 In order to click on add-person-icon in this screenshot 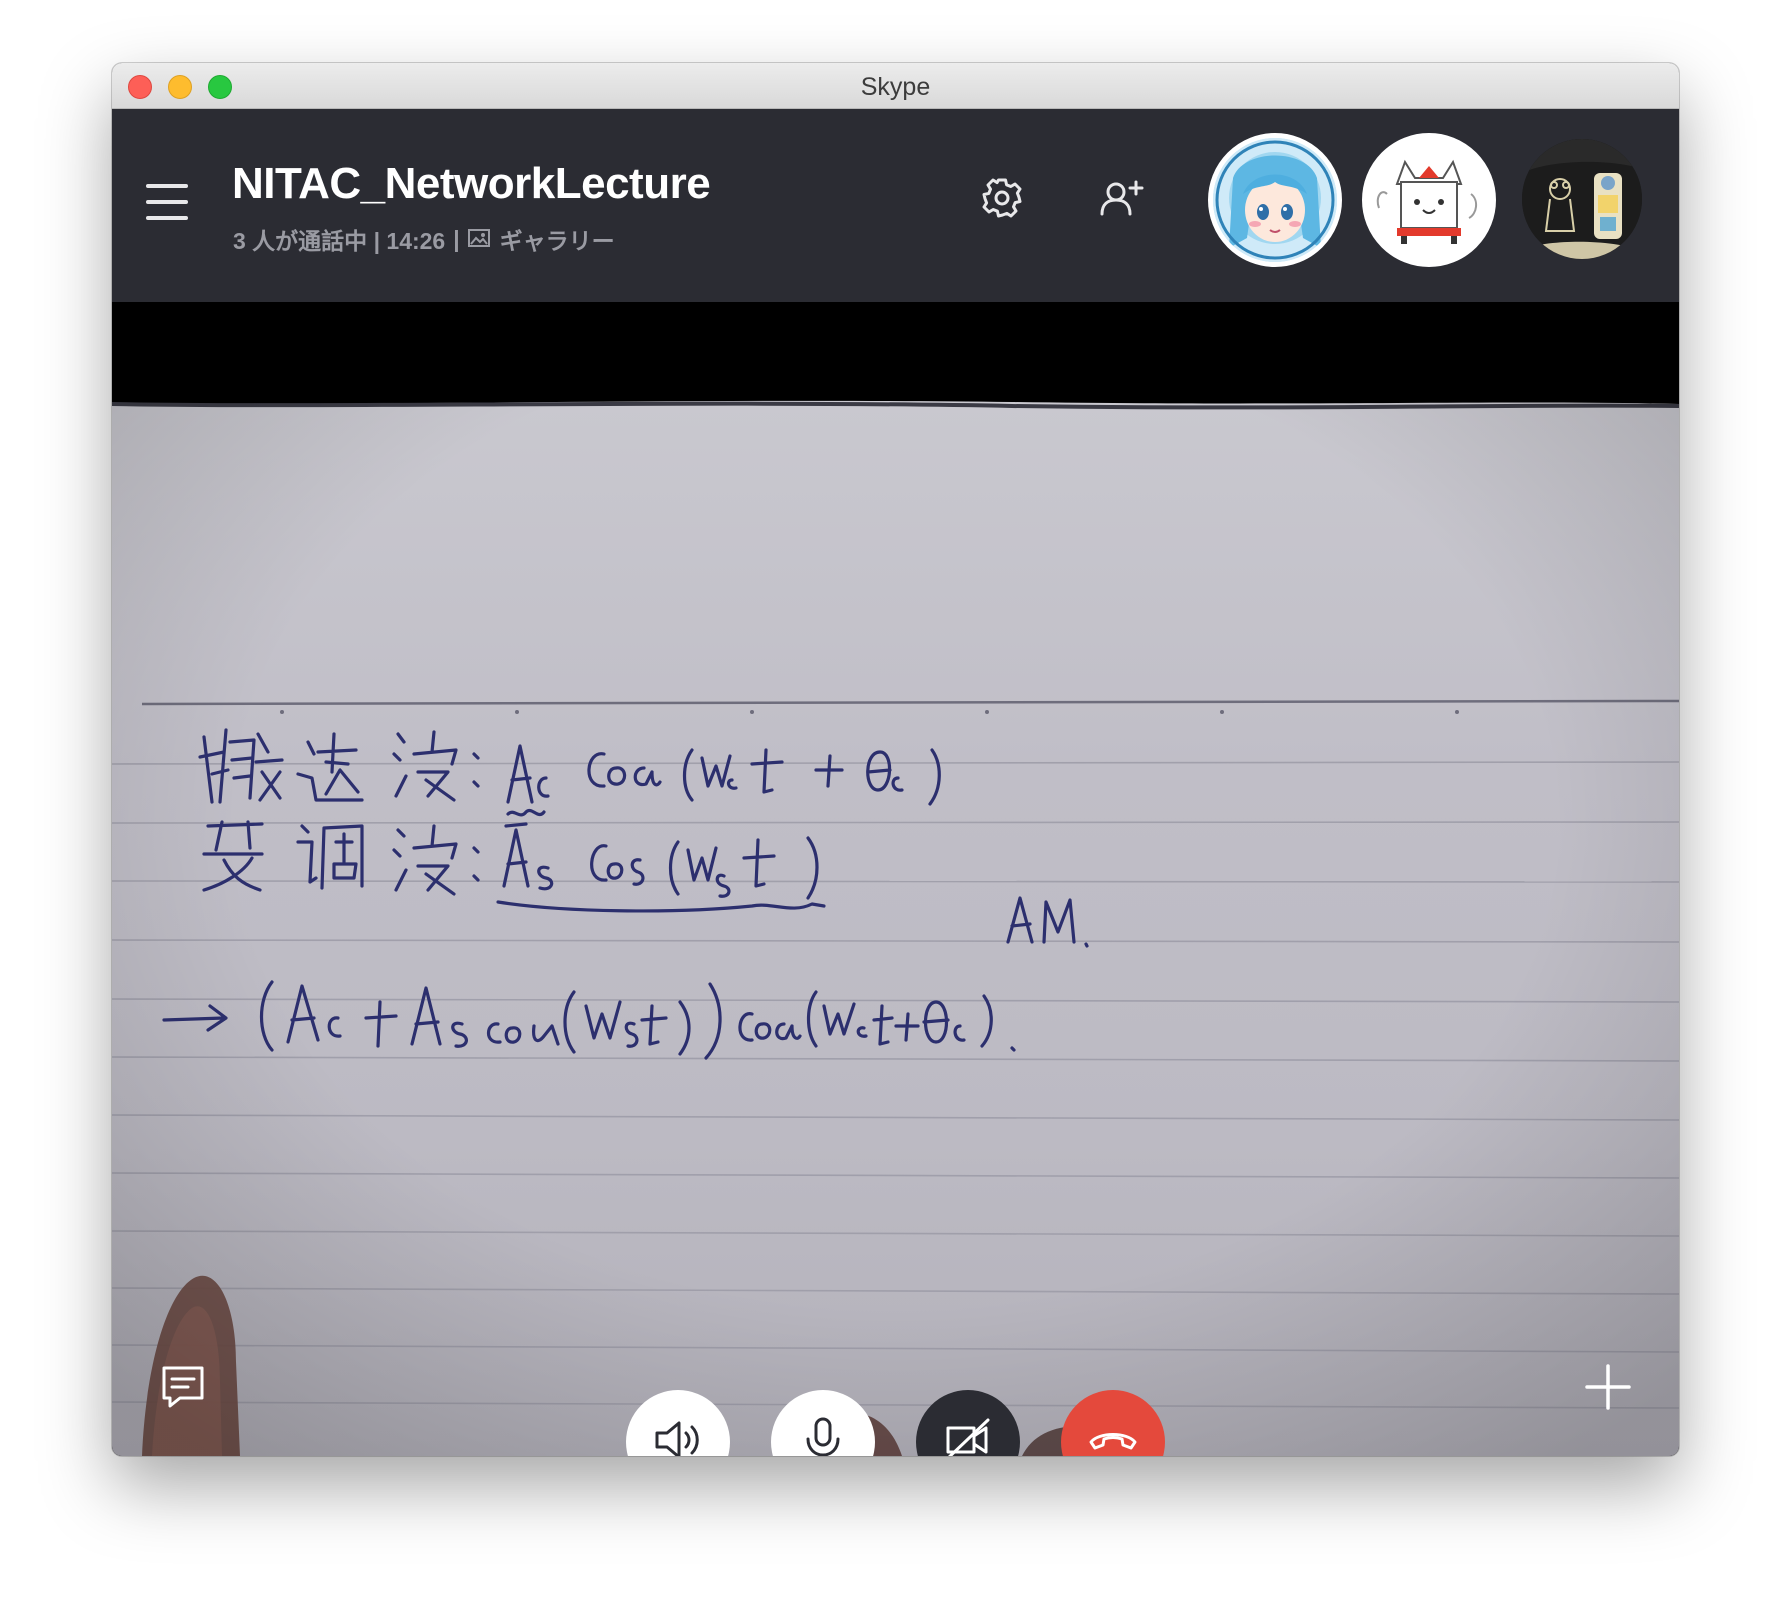, I will do `click(1122, 198)`.